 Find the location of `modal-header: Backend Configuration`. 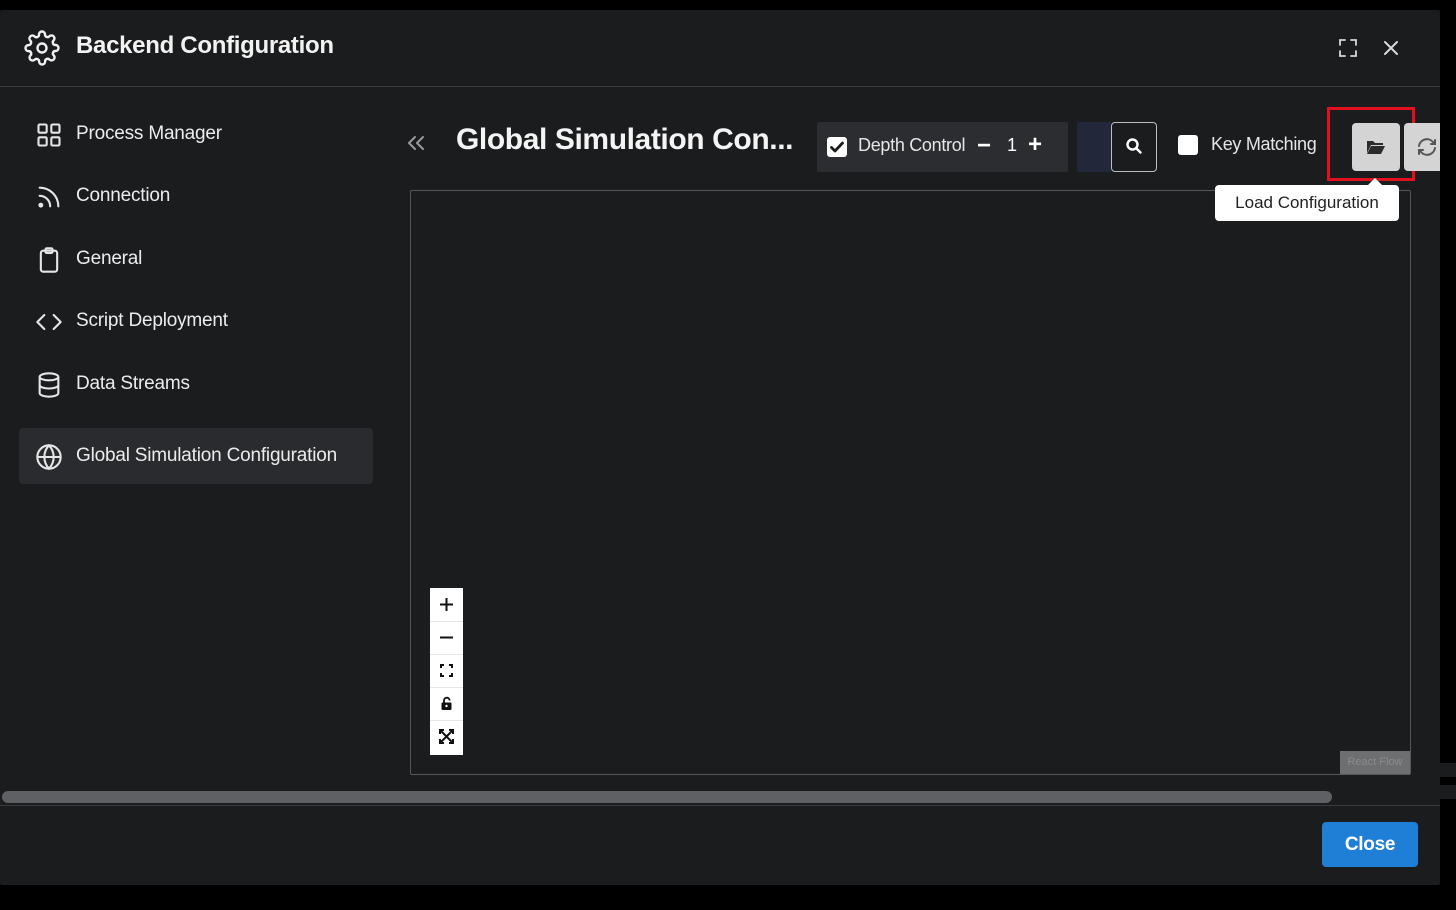

modal-header: Backend Configuration is located at coordinates (720, 48).